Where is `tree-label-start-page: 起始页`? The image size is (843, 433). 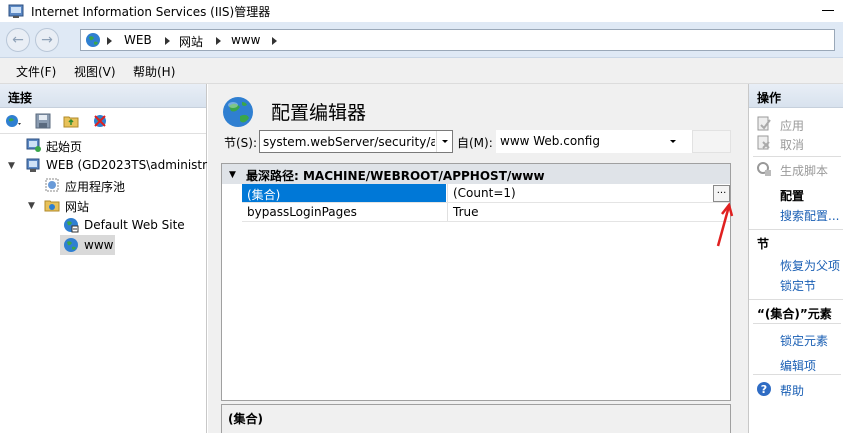 tree-label-start-page: 起始页 is located at coordinates (64, 147).